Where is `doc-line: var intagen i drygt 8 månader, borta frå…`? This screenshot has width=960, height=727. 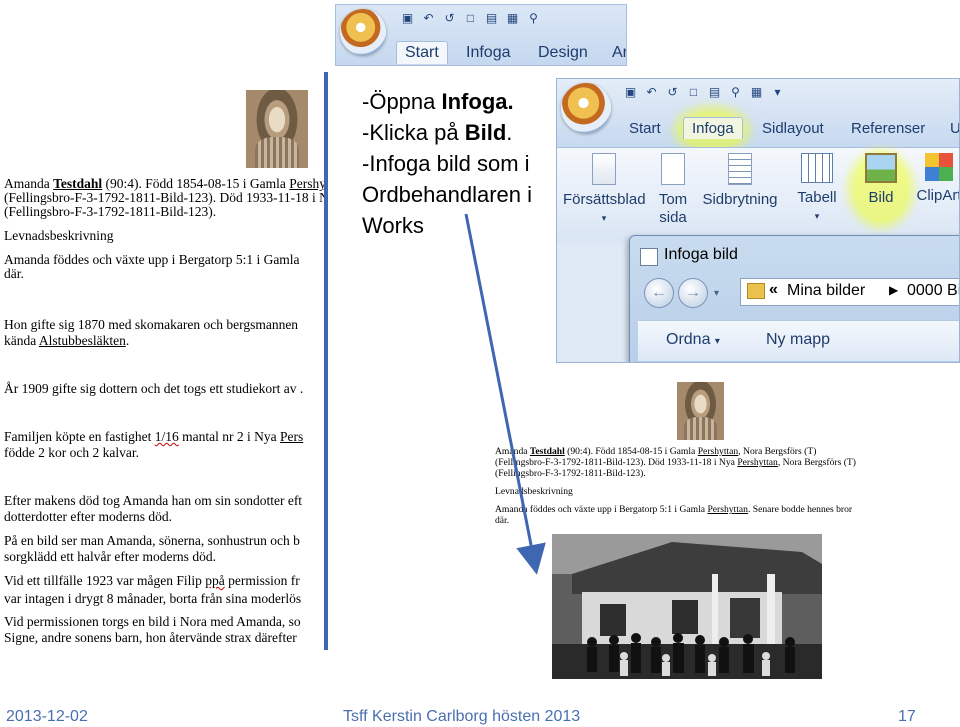
doc-line: var intagen i drygt 8 månader, borta frå… is located at coordinates (153, 598).